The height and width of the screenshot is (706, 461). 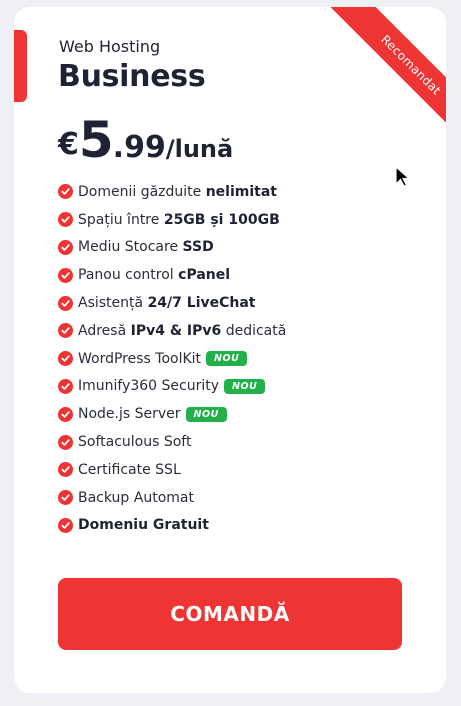 I want to click on feature-item: Backup Automat, so click(x=172, y=498).